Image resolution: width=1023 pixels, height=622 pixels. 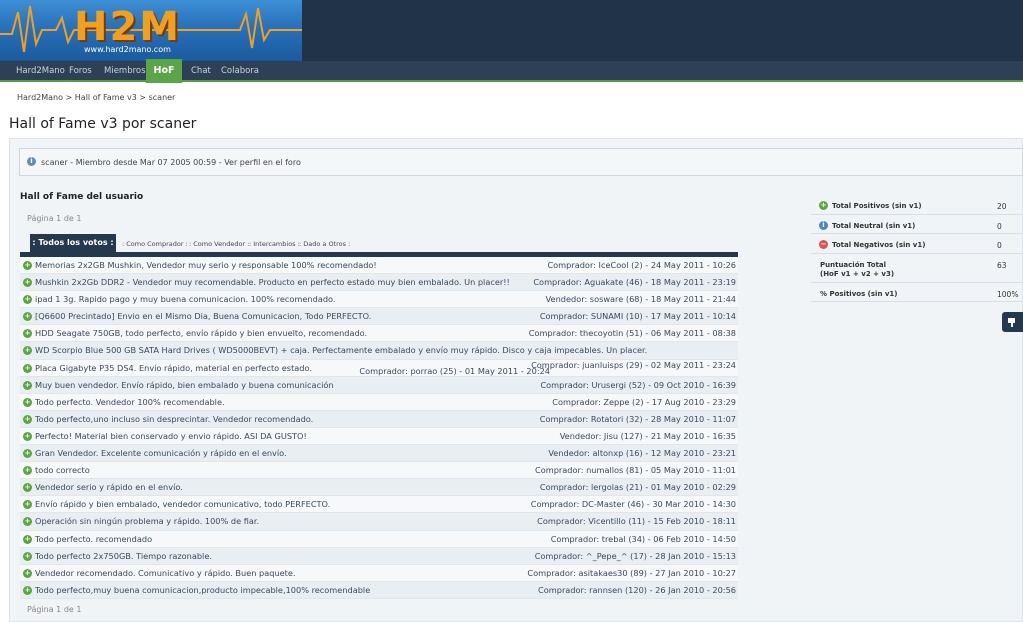 I want to click on tab-intercambios: : Intercambios :, so click(x=274, y=244).